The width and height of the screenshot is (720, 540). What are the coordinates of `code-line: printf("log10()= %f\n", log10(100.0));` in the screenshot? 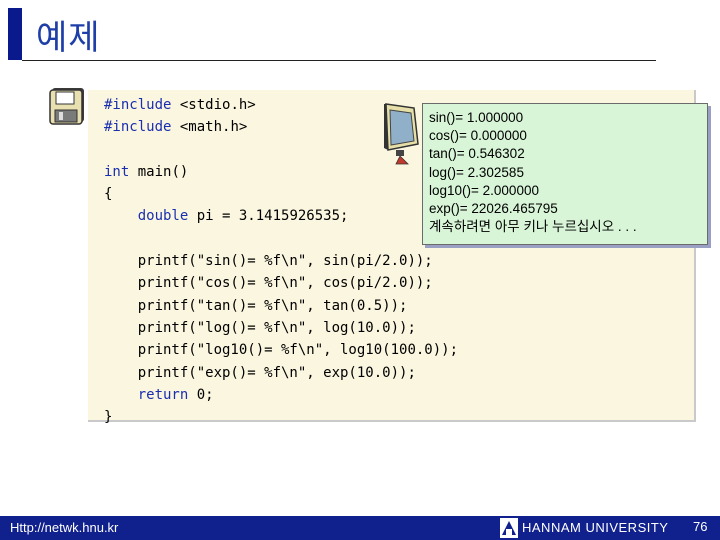 It's located at (298, 350).